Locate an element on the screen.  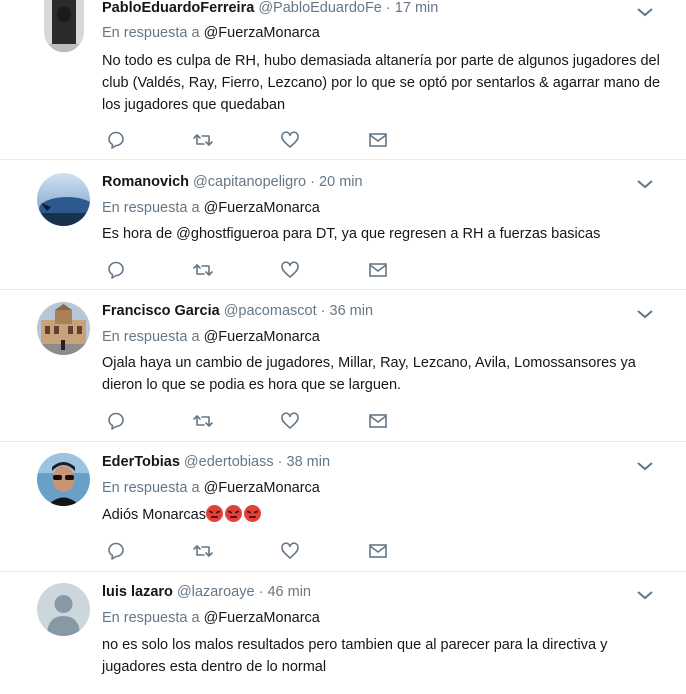
tweet-header: Francisco Garcia @pacomascot · 36 min is located at coordinates (237, 311).